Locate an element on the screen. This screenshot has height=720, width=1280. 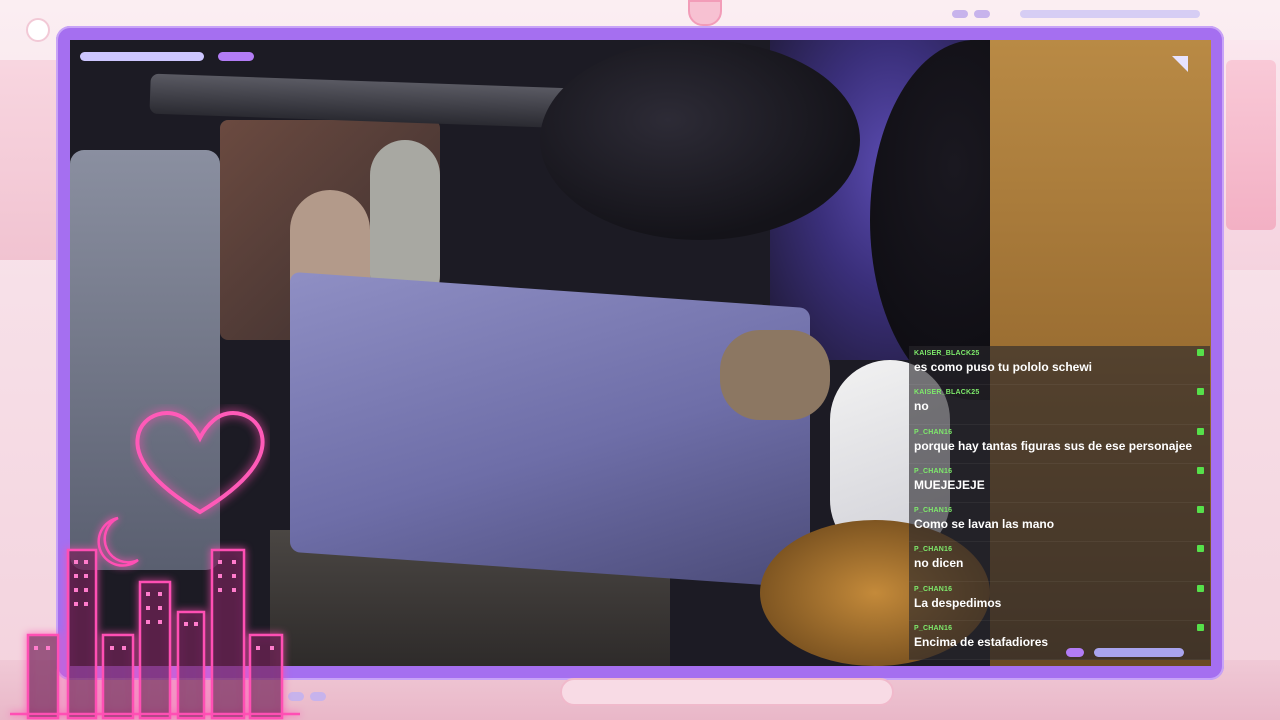
chat-message: P_CHAN16 Como se lavan las mano is located at coordinates (1059, 523).